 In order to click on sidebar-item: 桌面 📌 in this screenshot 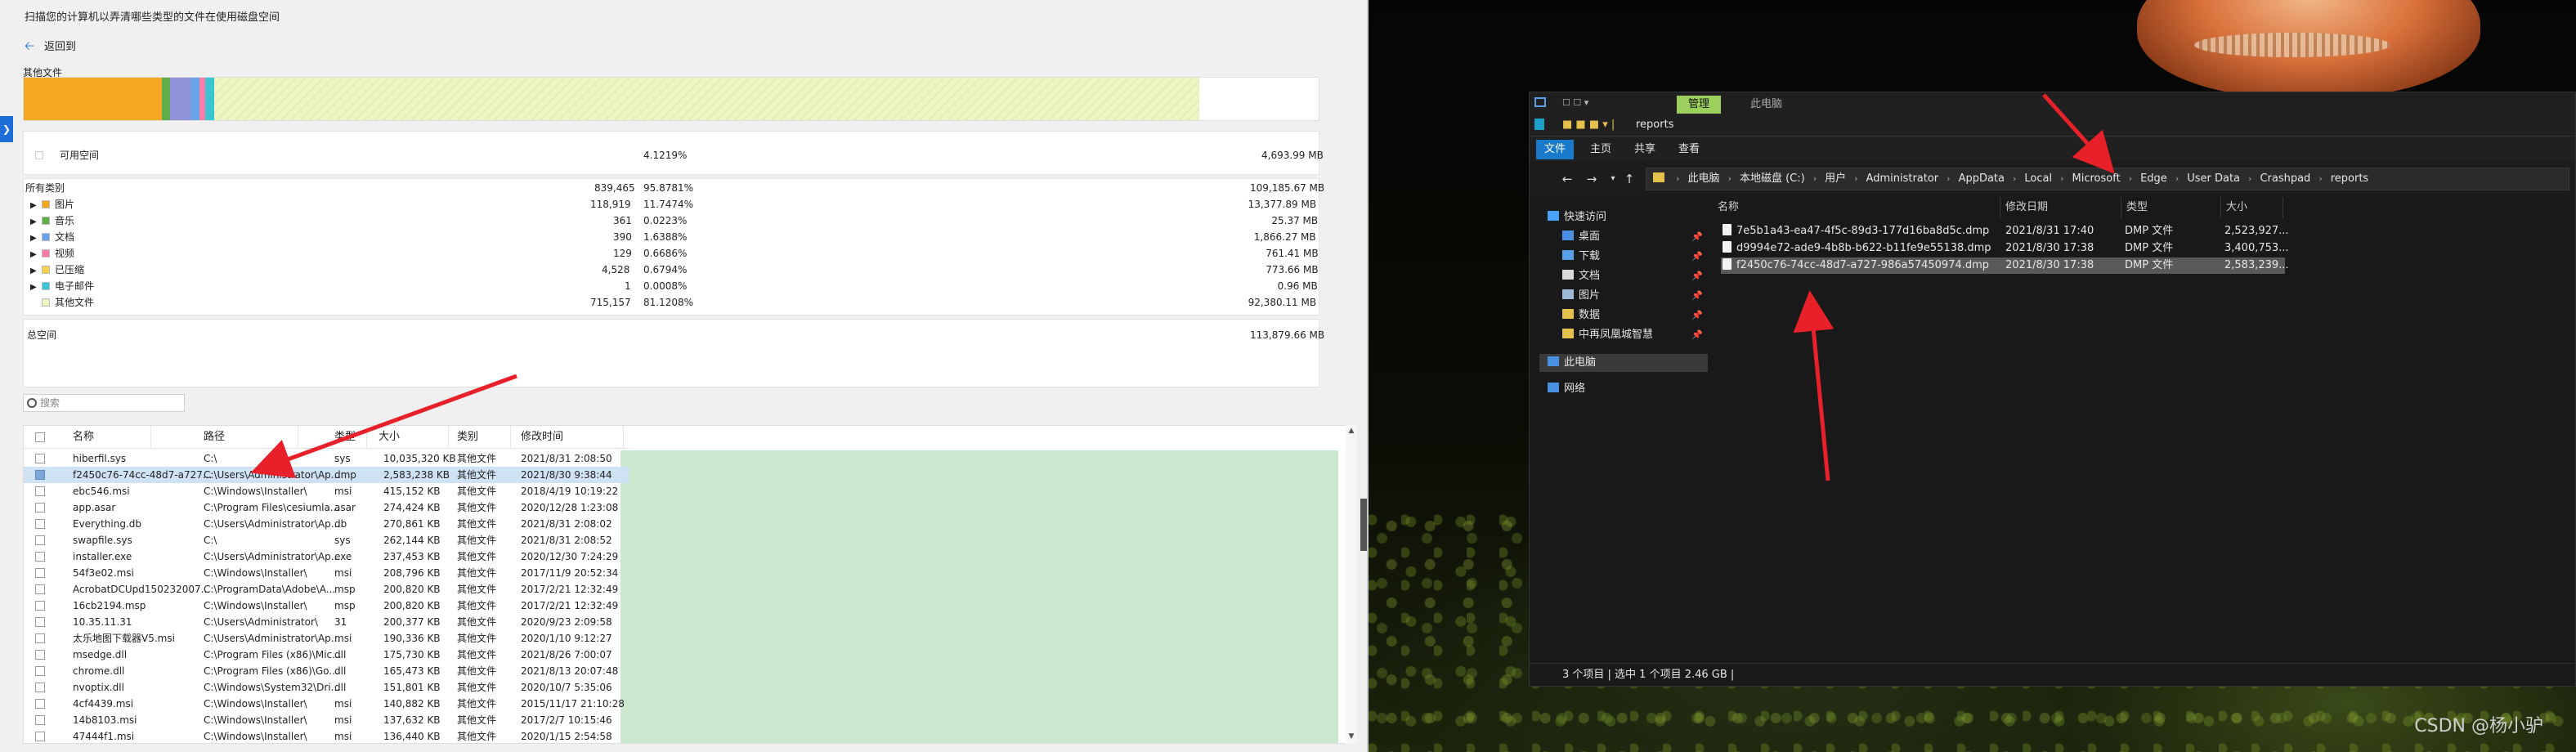, I will do `click(1624, 237)`.